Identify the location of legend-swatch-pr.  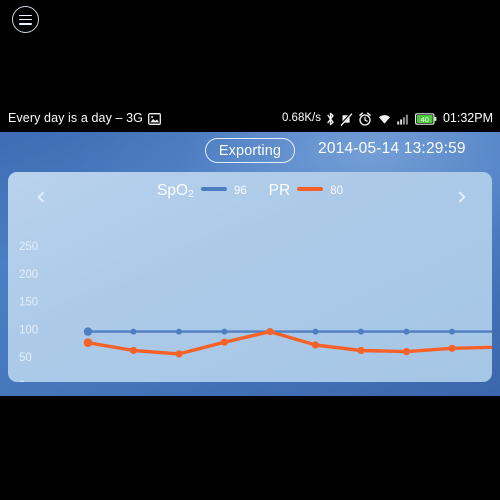
(310, 189).